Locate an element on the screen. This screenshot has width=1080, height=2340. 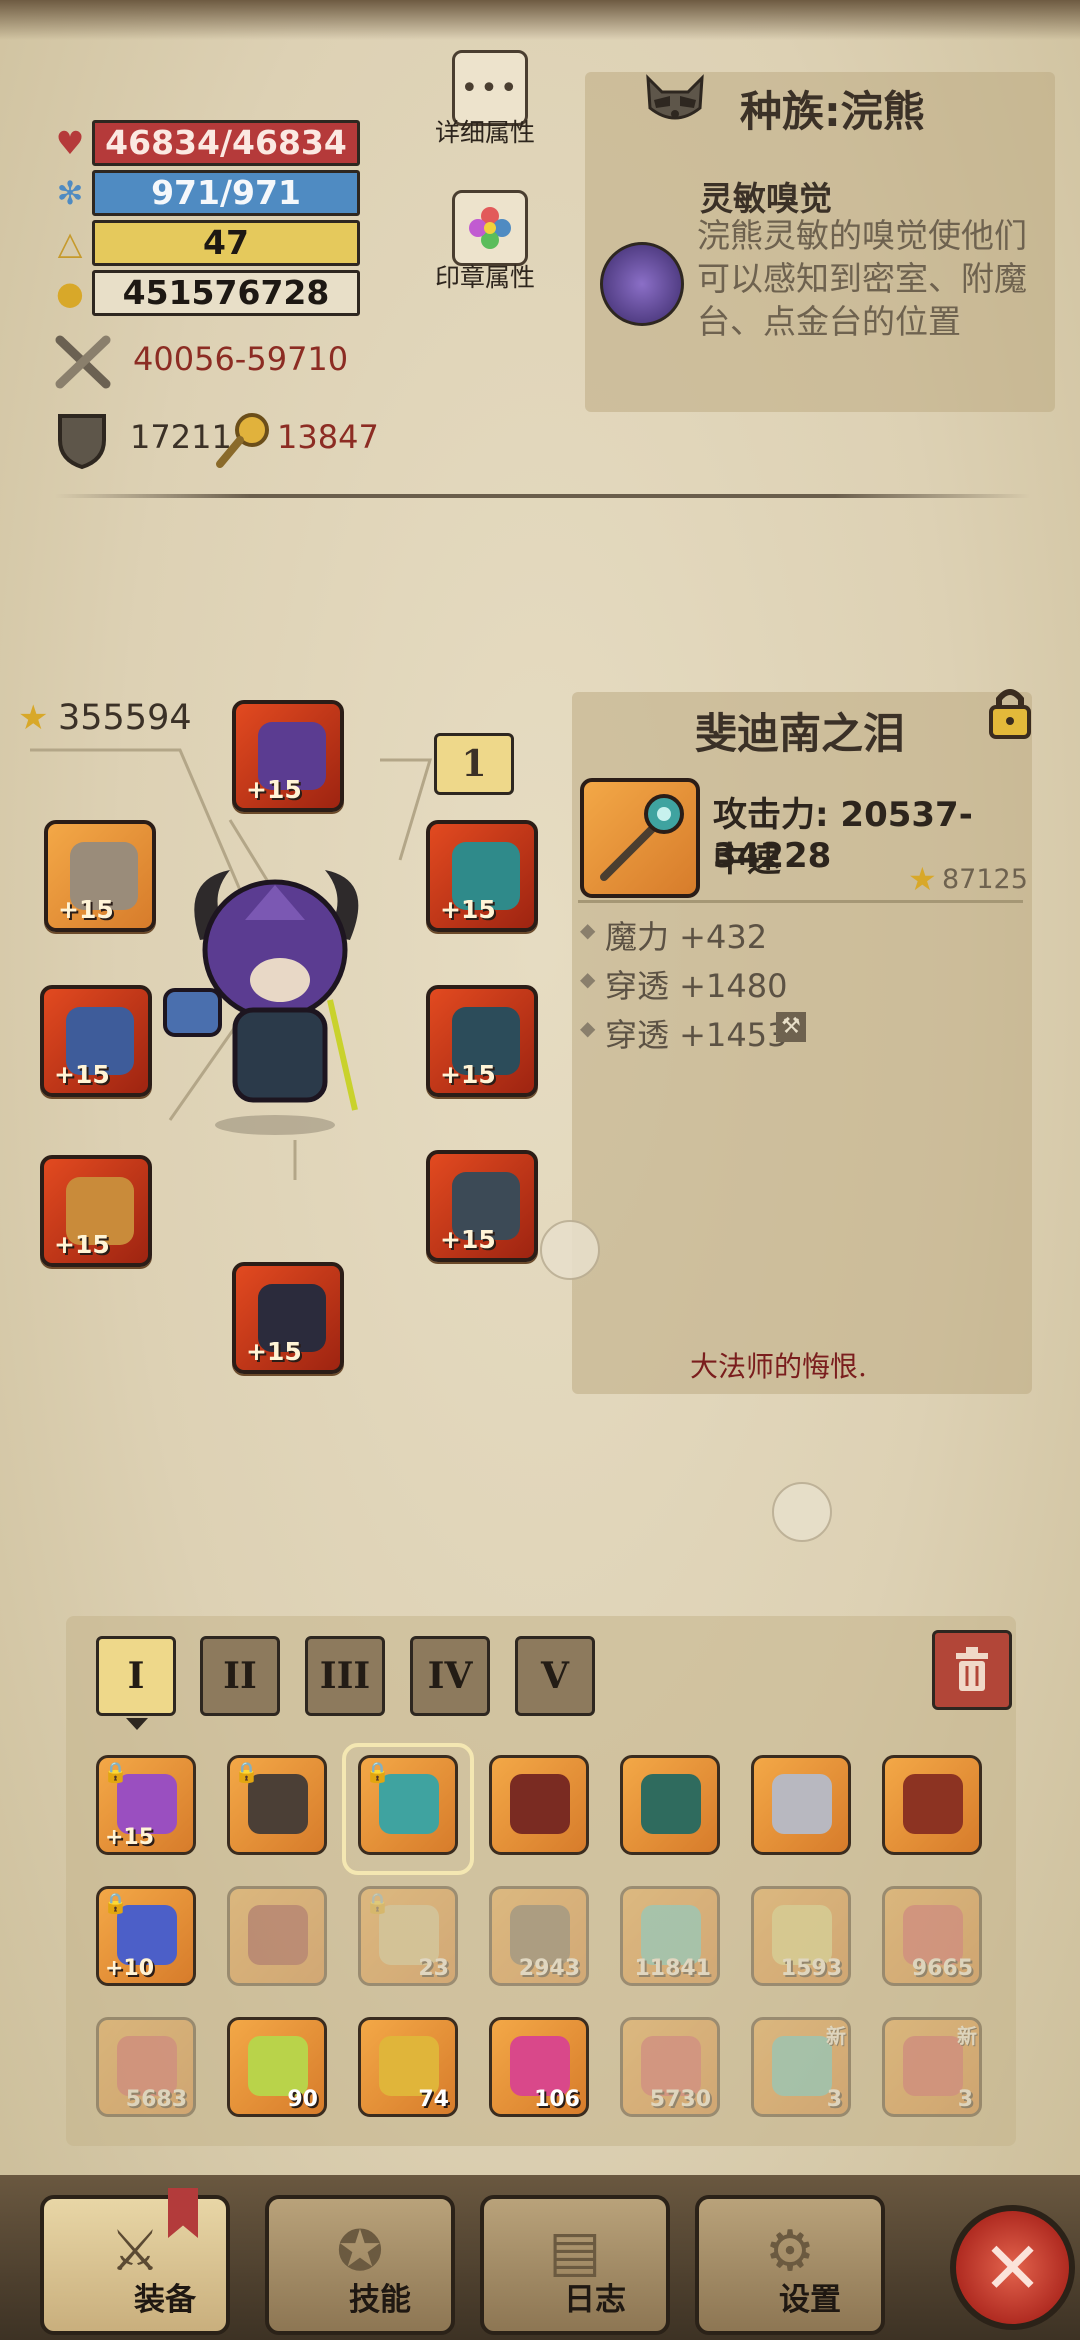
inventory-slot: 🔒 +15 is located at coordinates (146, 1805).